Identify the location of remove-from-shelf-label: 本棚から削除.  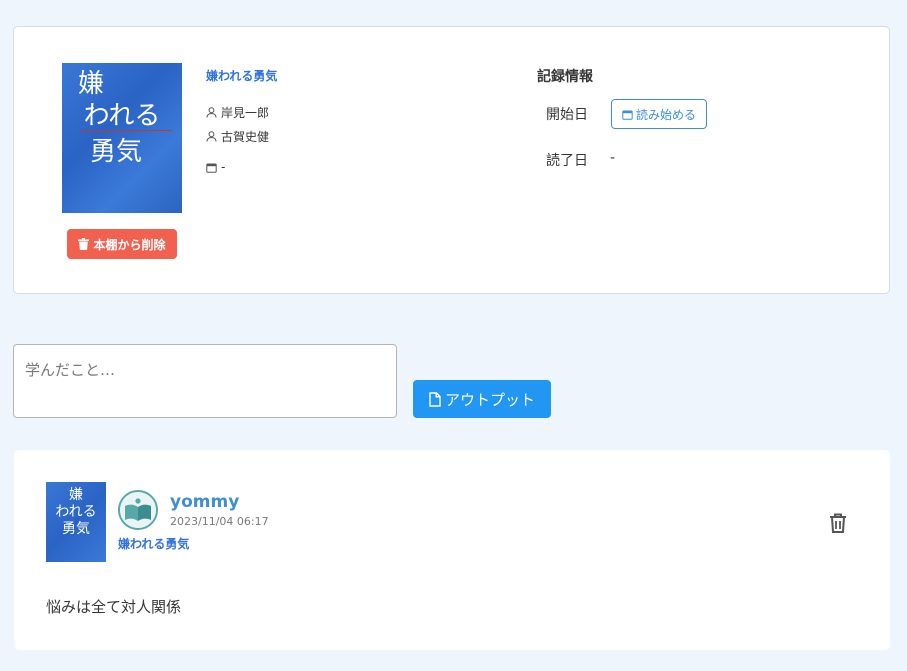
(129, 244).